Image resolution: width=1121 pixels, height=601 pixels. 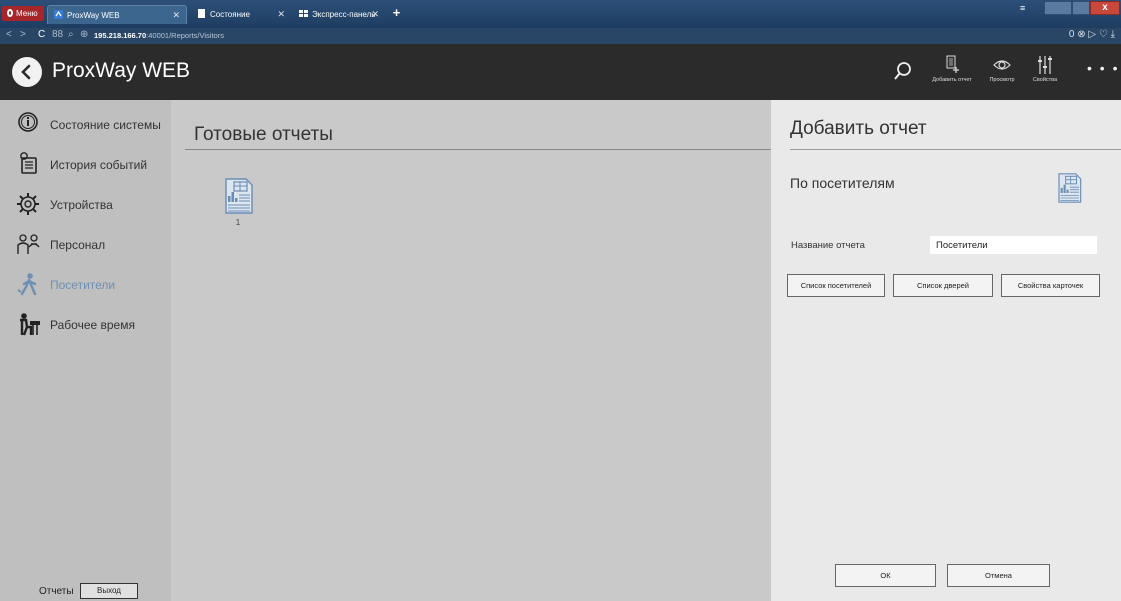 I want to click on cancel-button: Отмена, so click(x=998, y=575).